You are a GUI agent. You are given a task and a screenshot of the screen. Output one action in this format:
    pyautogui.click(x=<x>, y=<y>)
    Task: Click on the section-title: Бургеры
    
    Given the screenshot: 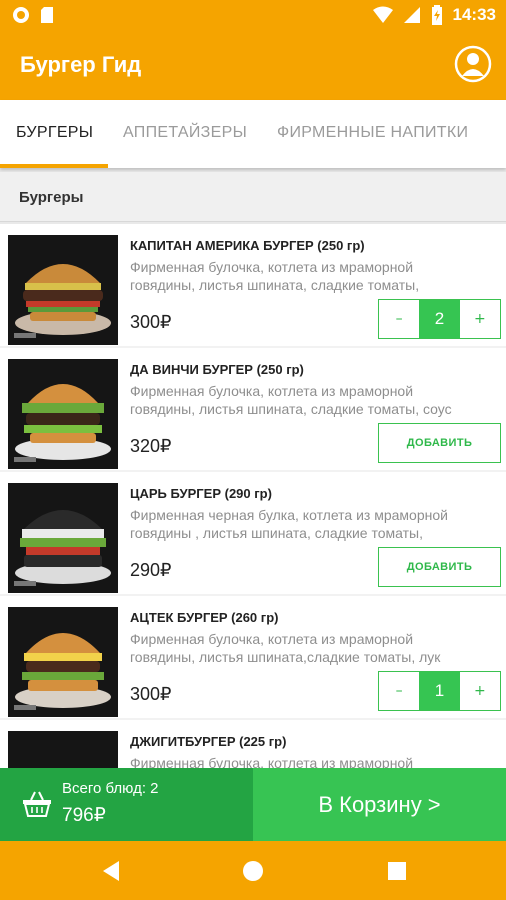 What is the action you would take?
    pyautogui.click(x=51, y=197)
    